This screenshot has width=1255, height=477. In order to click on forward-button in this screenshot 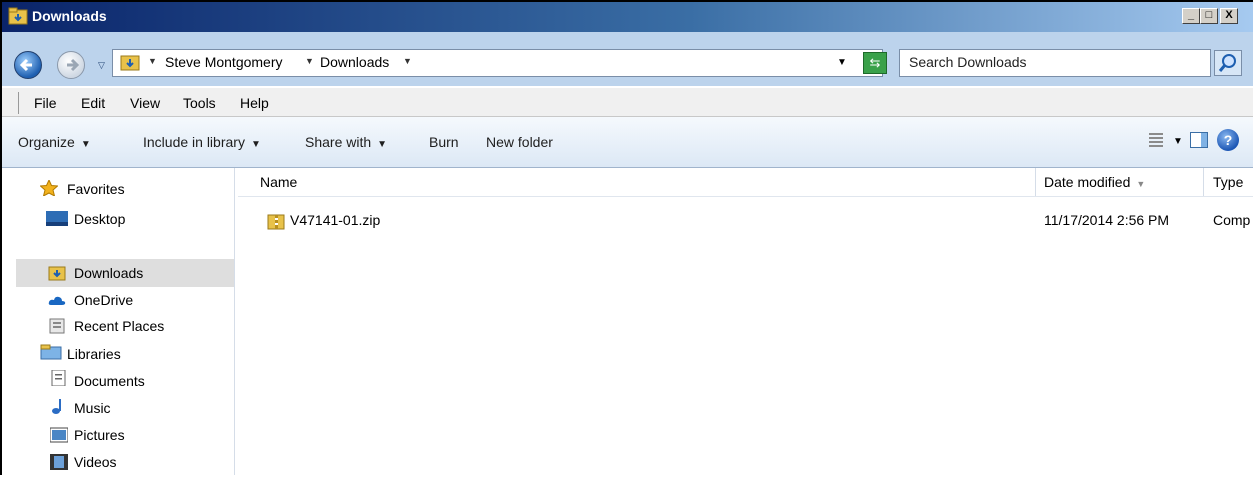, I will do `click(71, 65)`.